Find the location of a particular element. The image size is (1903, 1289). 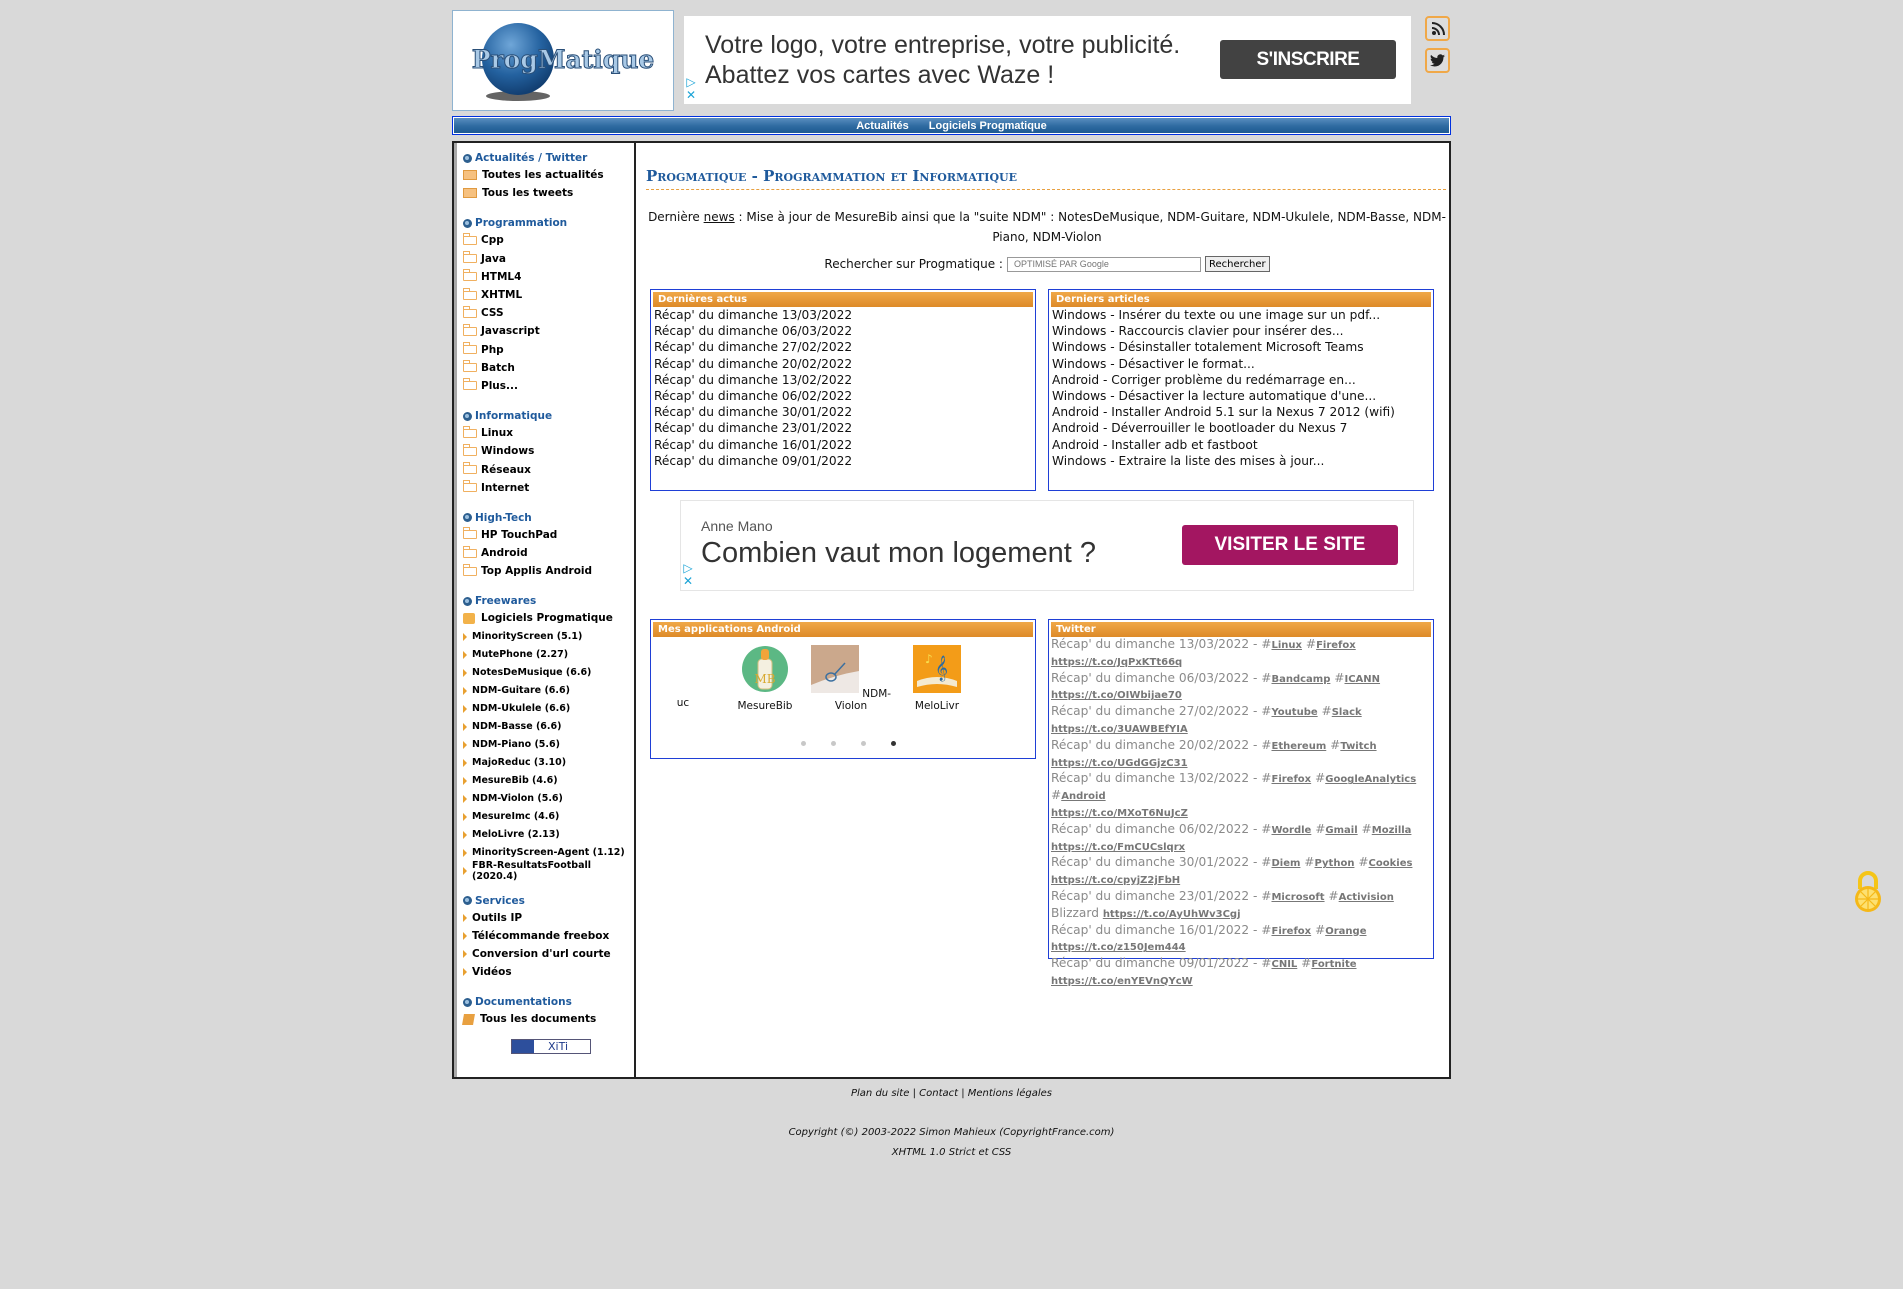

hashtag-link: Youtube is located at coordinates (1294, 712).